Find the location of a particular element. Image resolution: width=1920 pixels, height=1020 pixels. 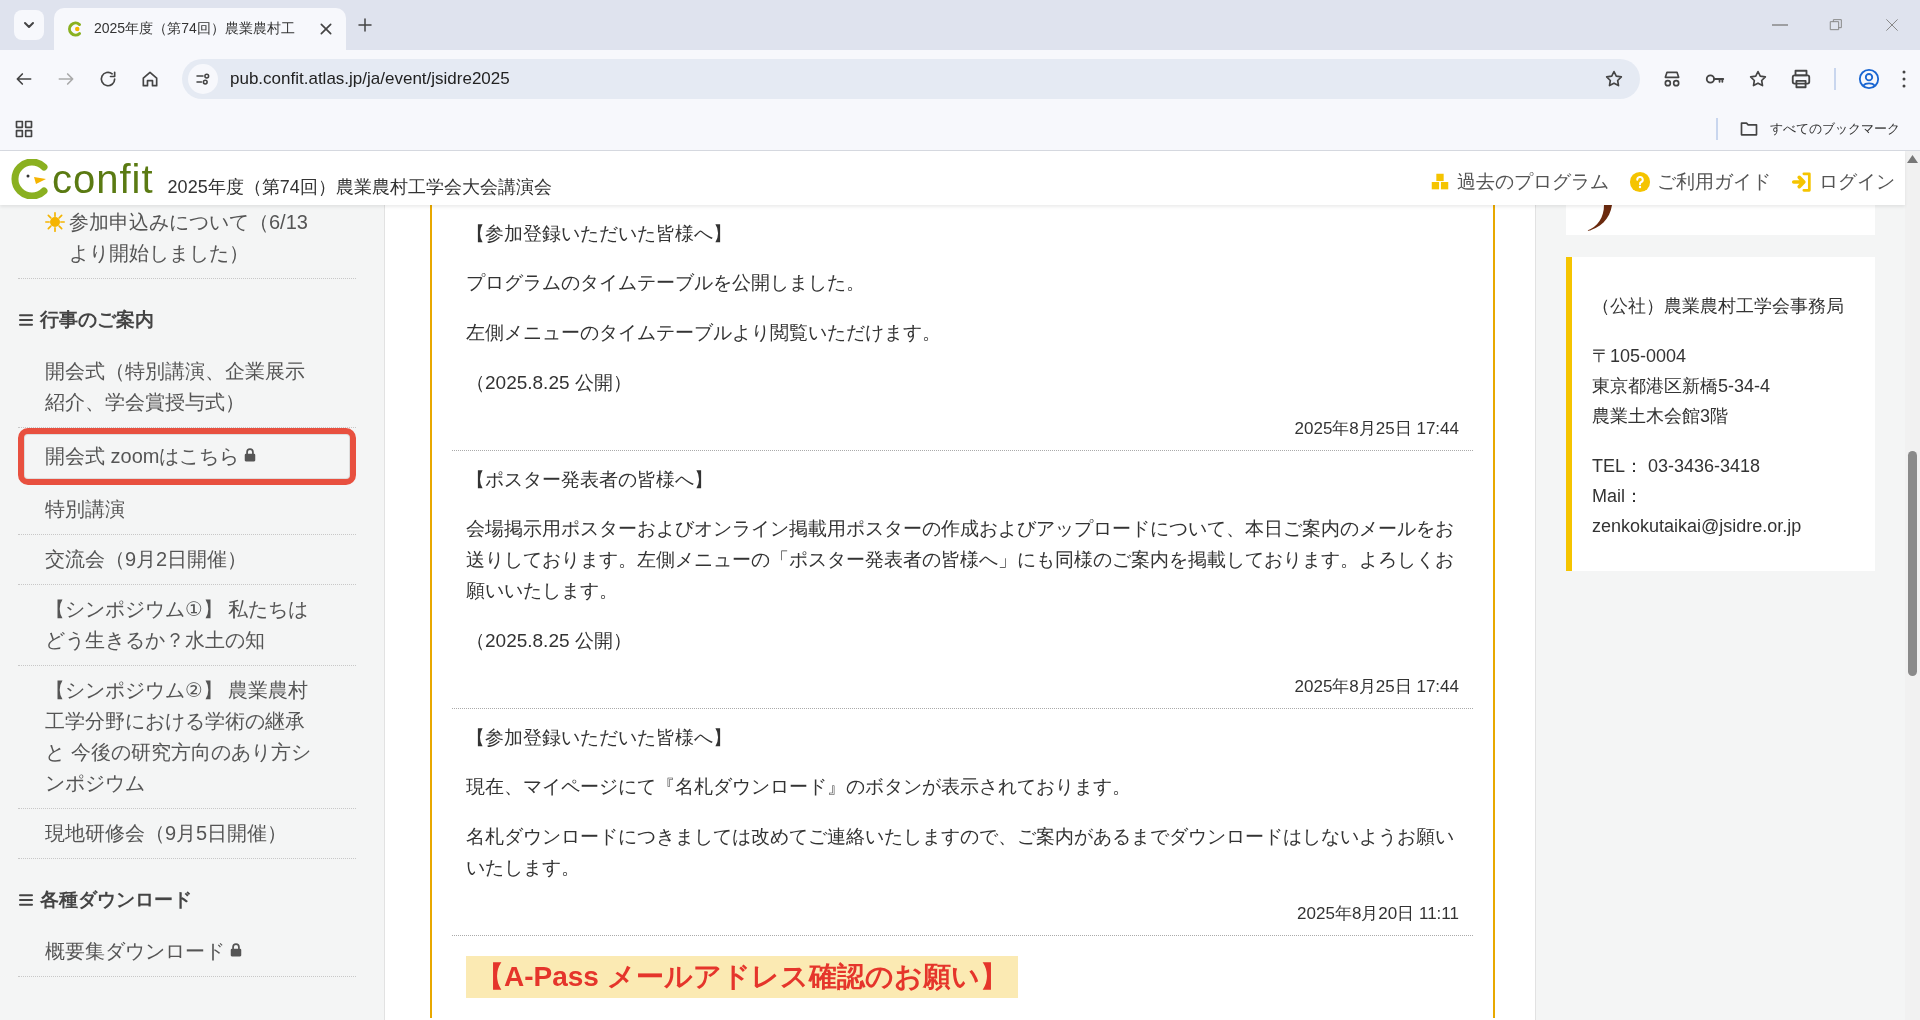

close-window-button is located at coordinates (1892, 25).